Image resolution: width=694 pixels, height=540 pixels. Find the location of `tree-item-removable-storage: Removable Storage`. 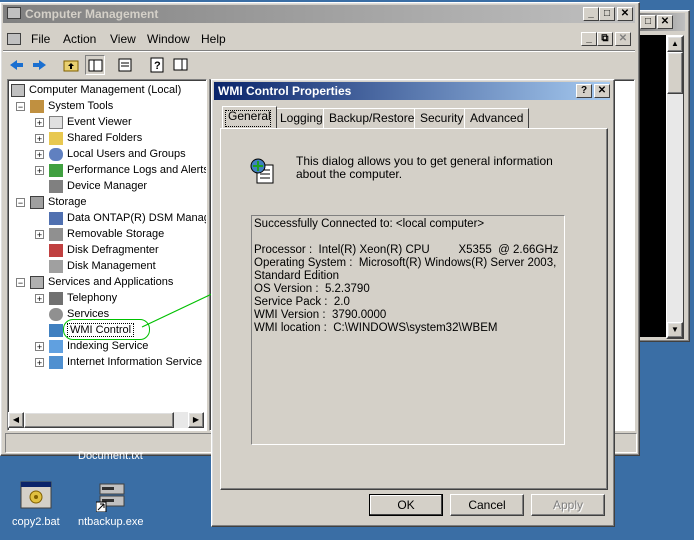

tree-item-removable-storage: Removable Storage is located at coordinates (106, 234).